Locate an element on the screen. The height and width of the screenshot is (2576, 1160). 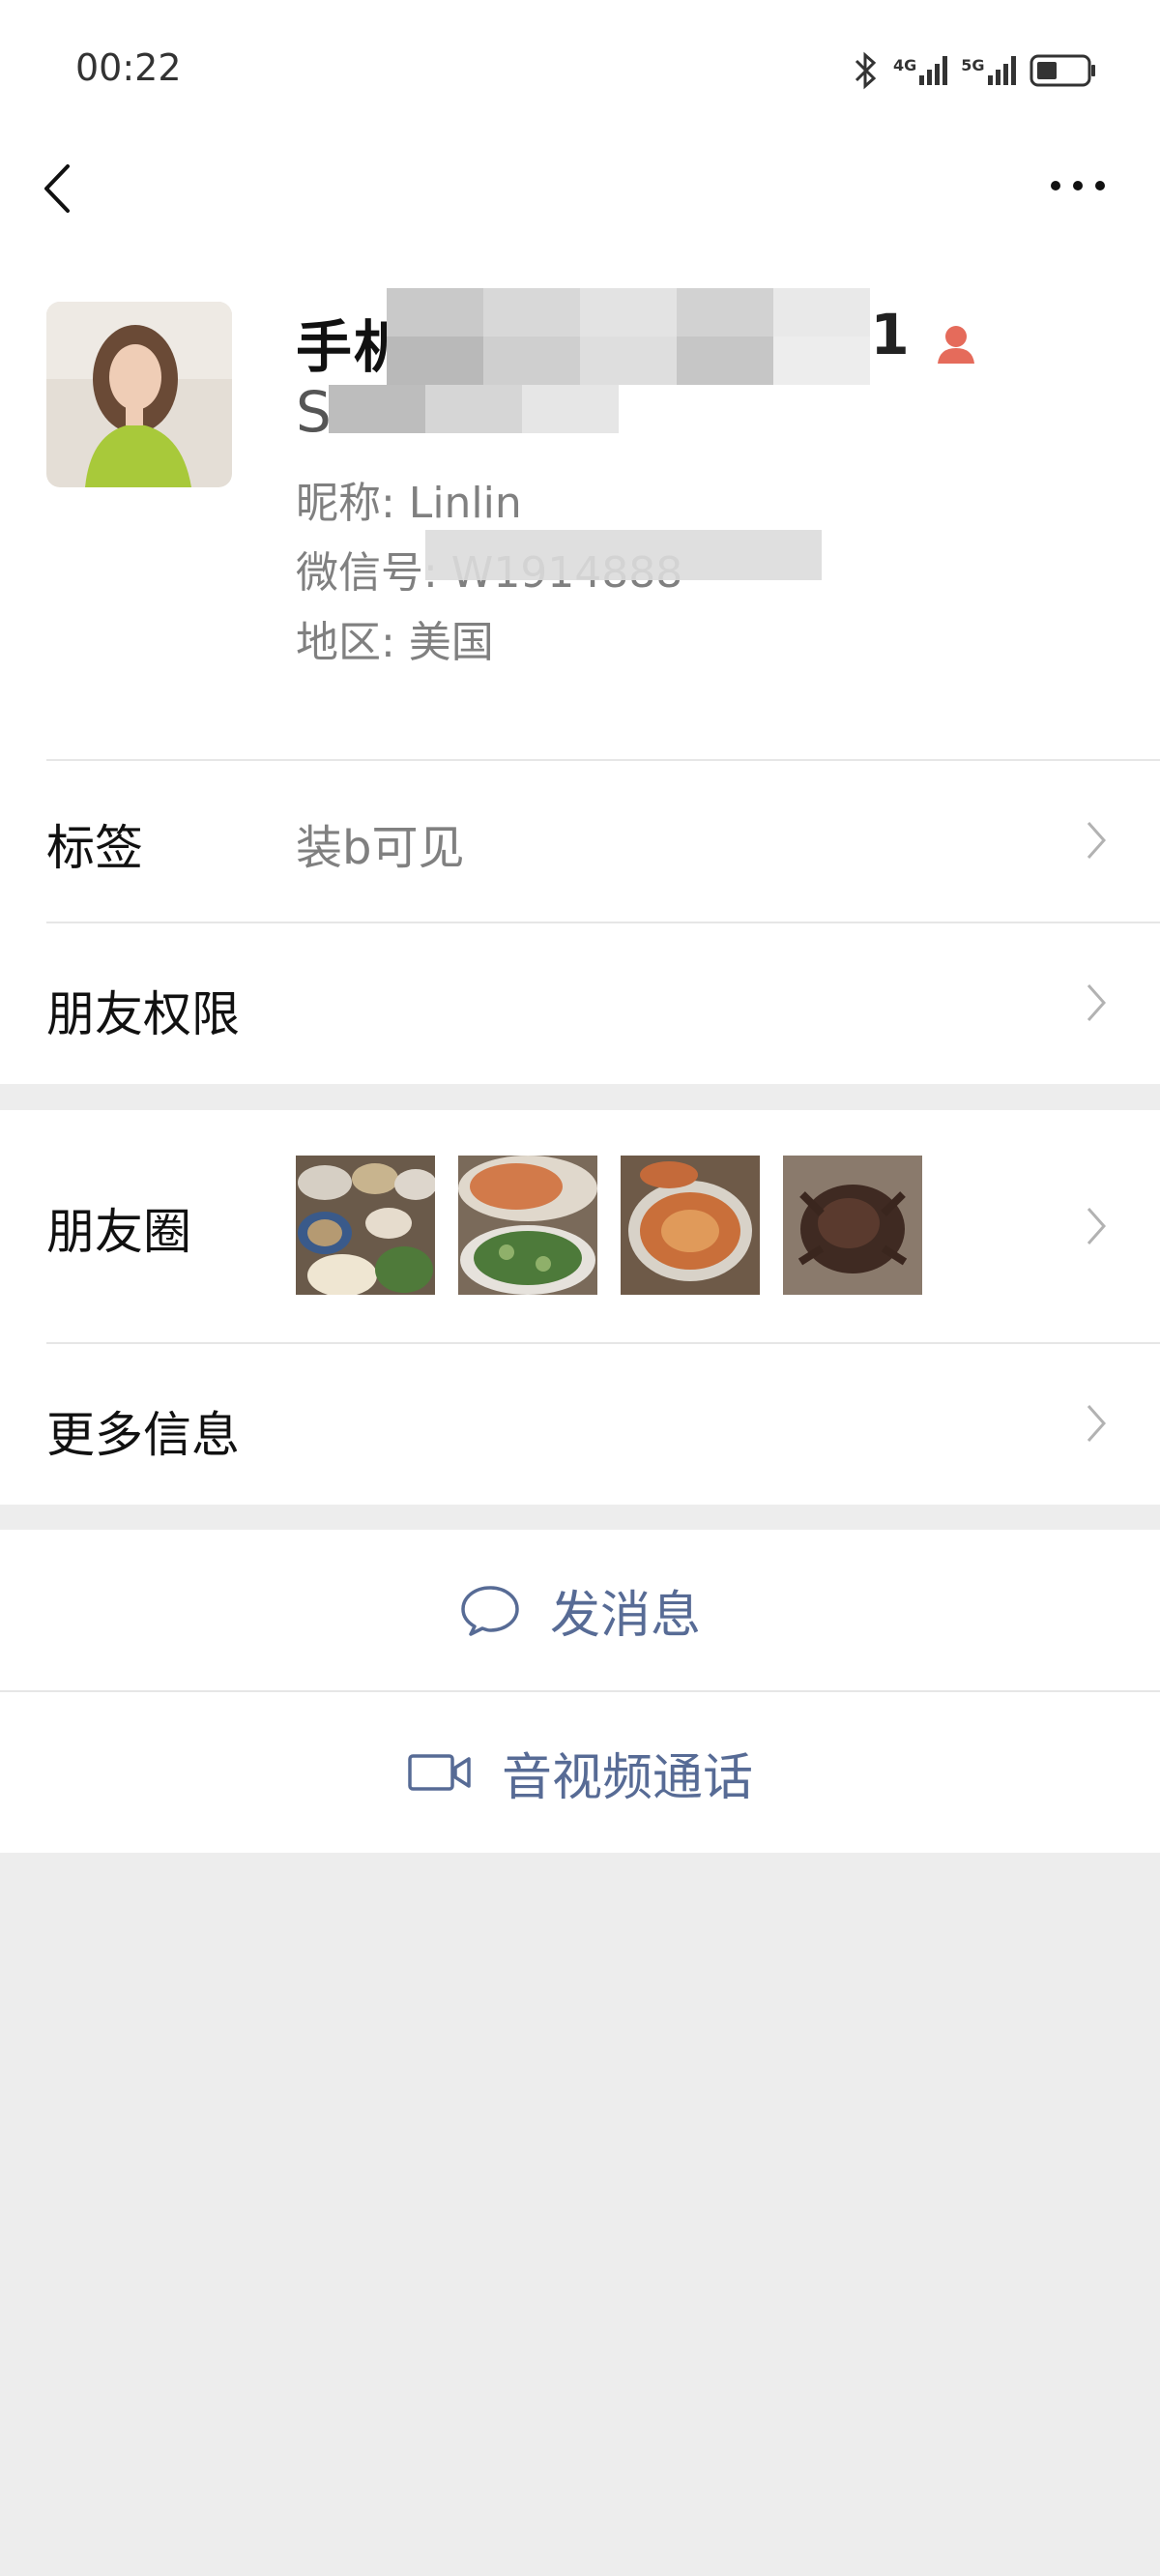
moments-cell: 朋友圈 is located at coordinates (580, 1226).